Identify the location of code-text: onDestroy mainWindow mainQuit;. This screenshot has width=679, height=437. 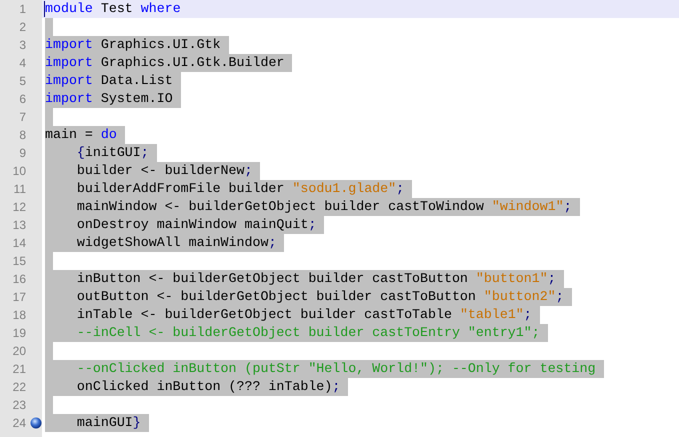
(184, 225).